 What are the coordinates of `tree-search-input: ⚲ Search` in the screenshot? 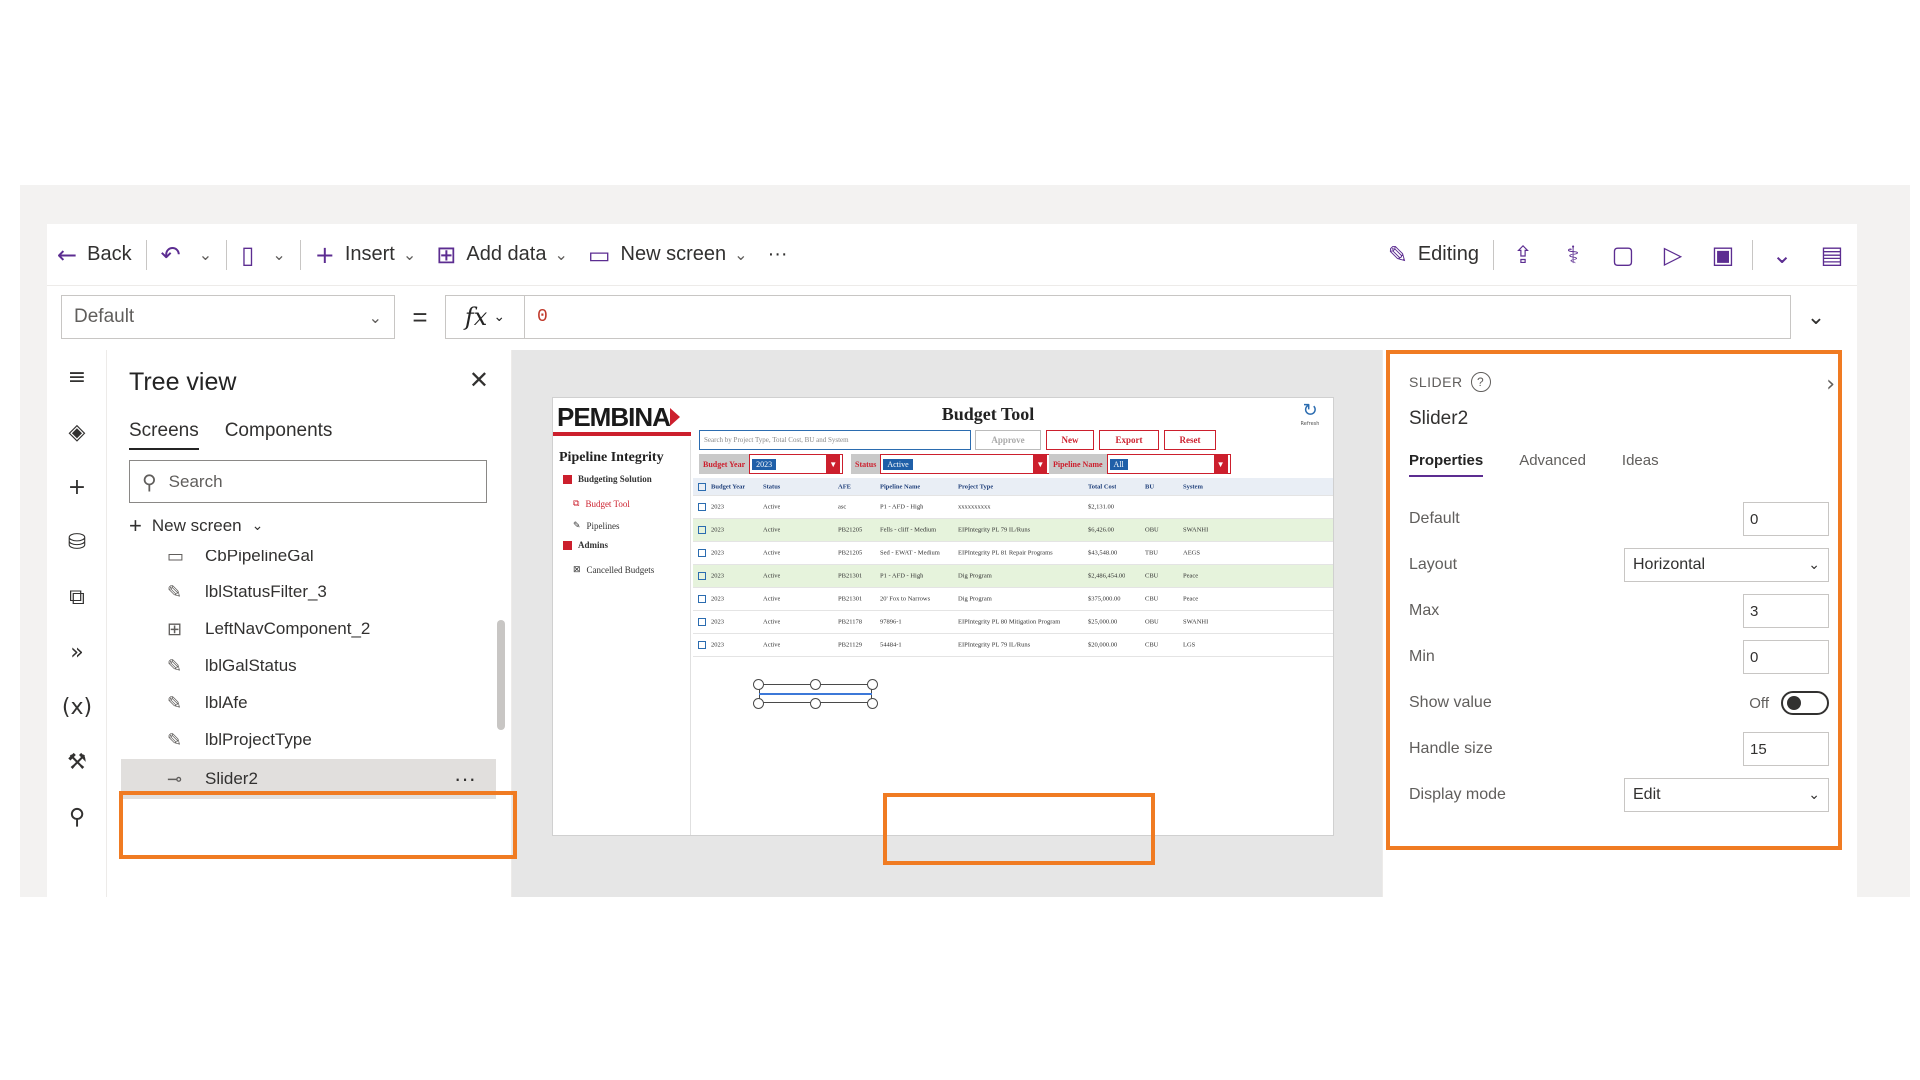 It's located at (308, 481).